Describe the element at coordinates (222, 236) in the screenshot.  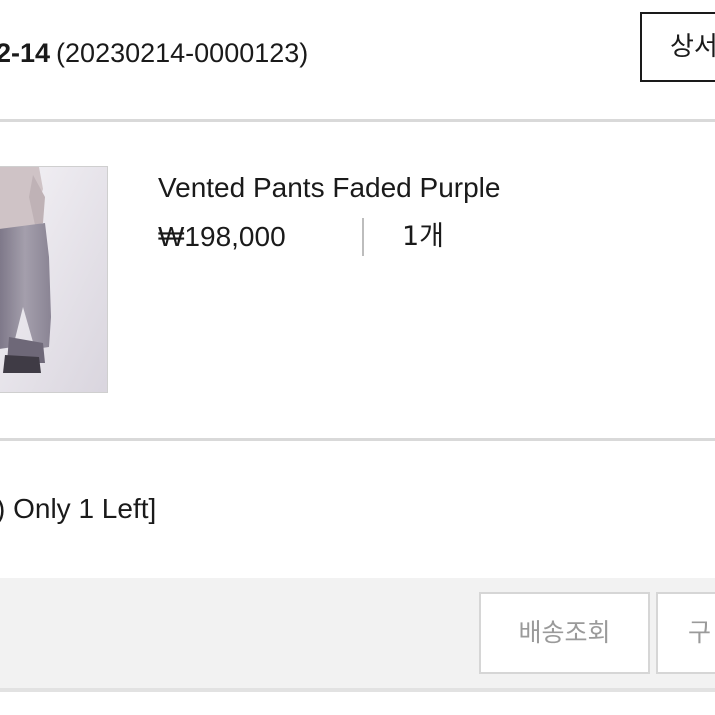
I see `product-price: ₩198,000` at that location.